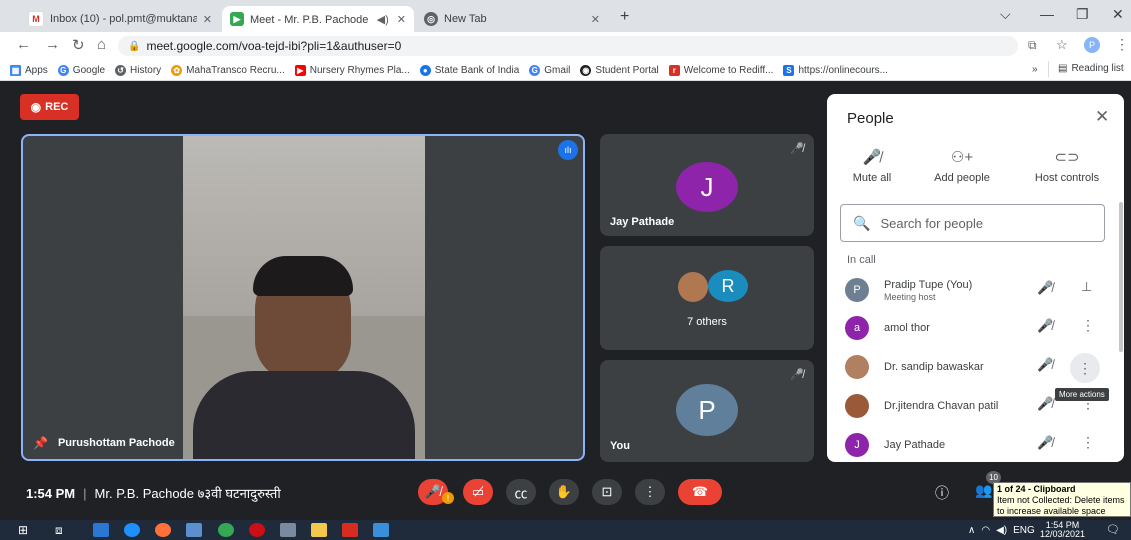  Describe the element at coordinates (983, 490) in the screenshot. I see `people-icon: 👥` at that location.